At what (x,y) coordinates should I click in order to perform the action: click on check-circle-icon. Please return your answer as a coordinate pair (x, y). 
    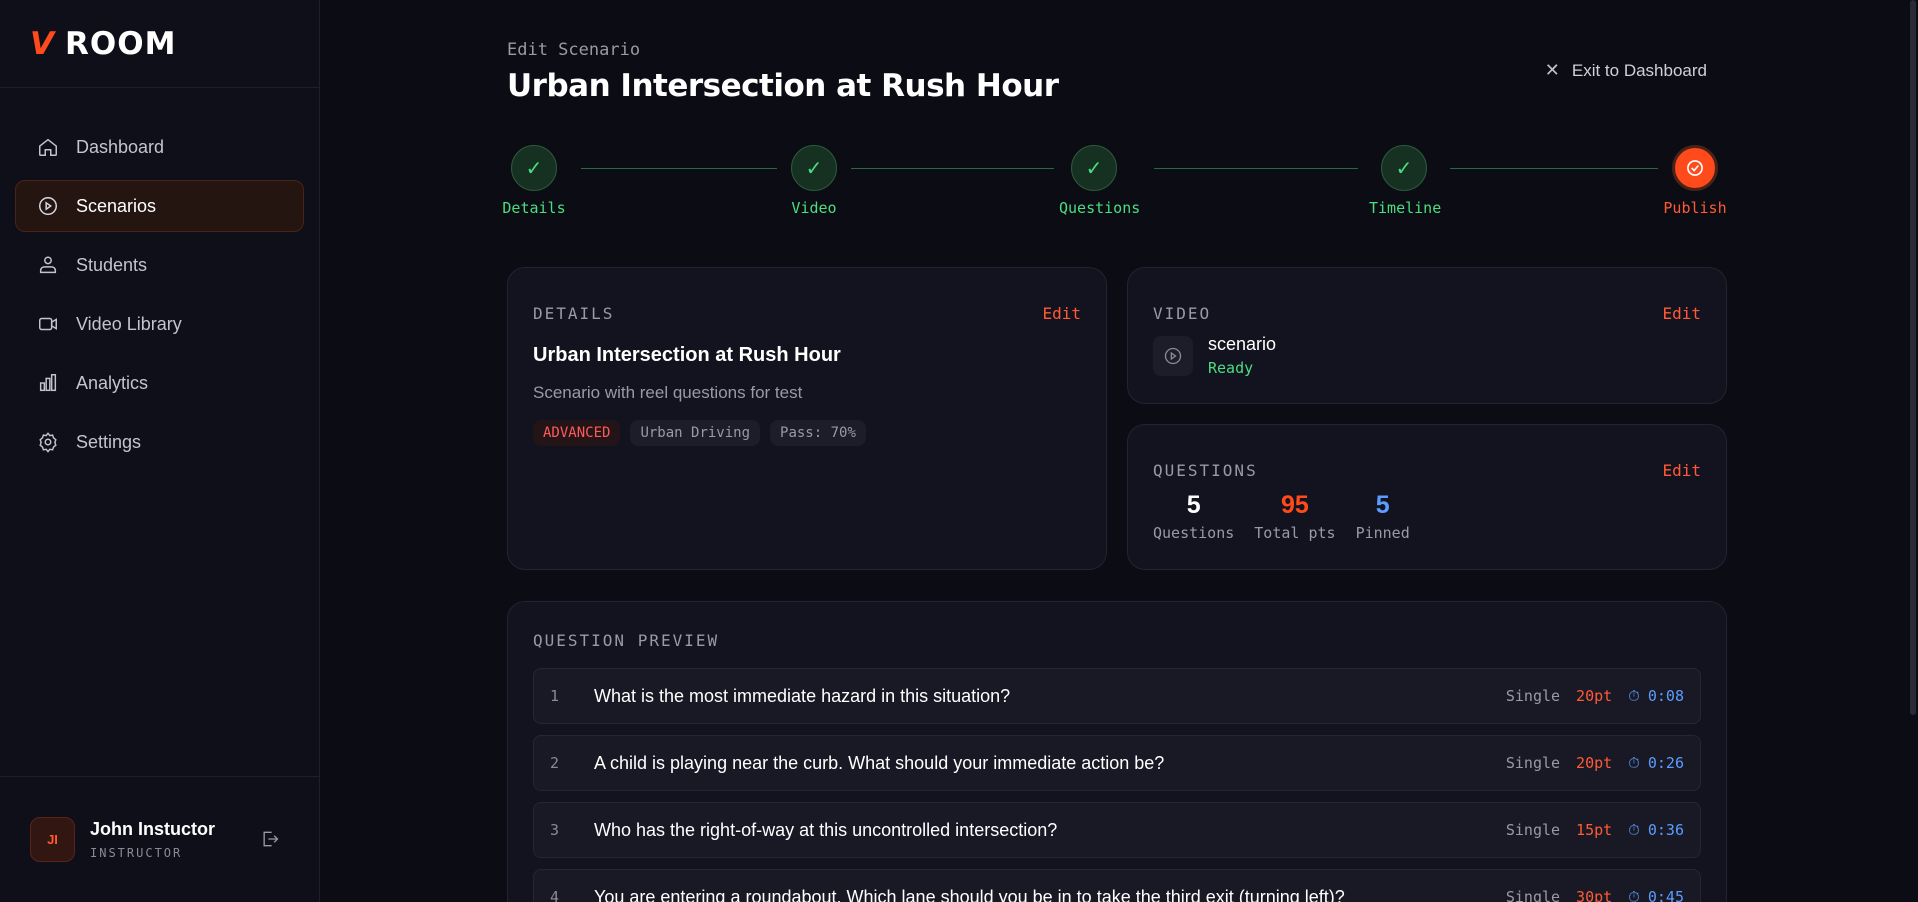
    Looking at the image, I should click on (1695, 168).